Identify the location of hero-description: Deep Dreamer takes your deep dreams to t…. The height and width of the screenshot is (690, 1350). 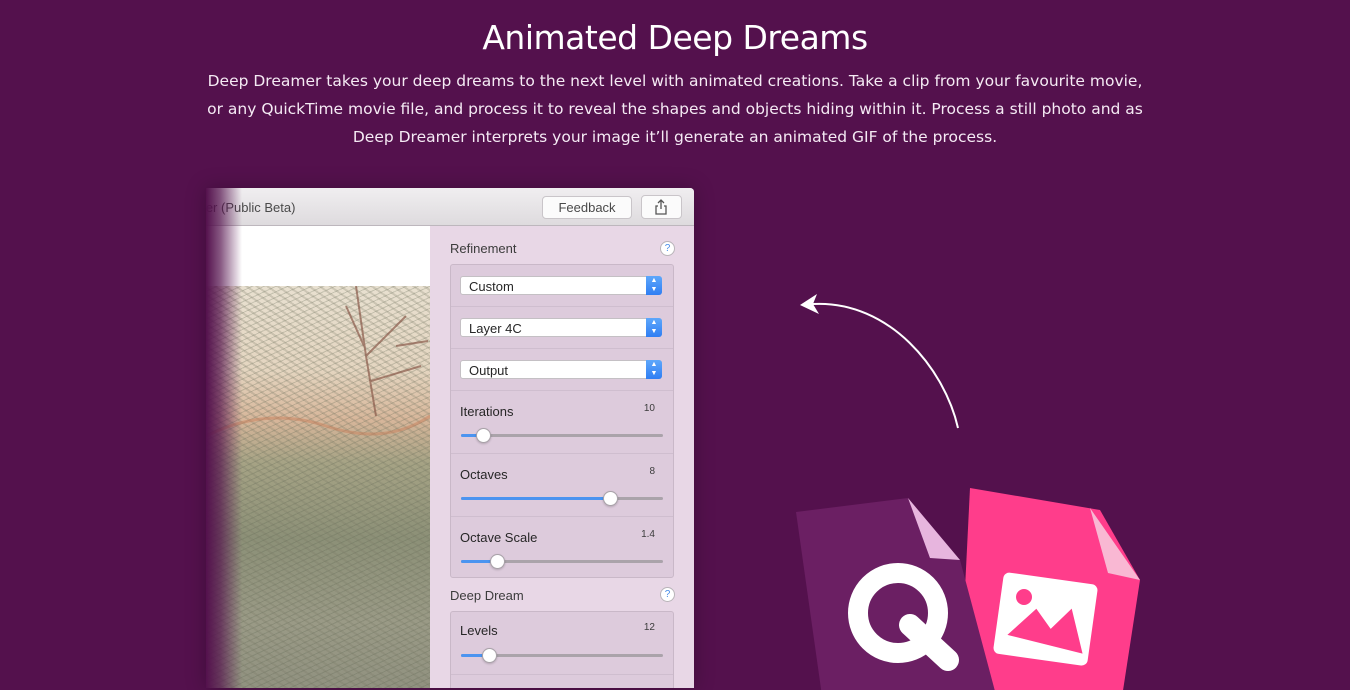
(675, 109).